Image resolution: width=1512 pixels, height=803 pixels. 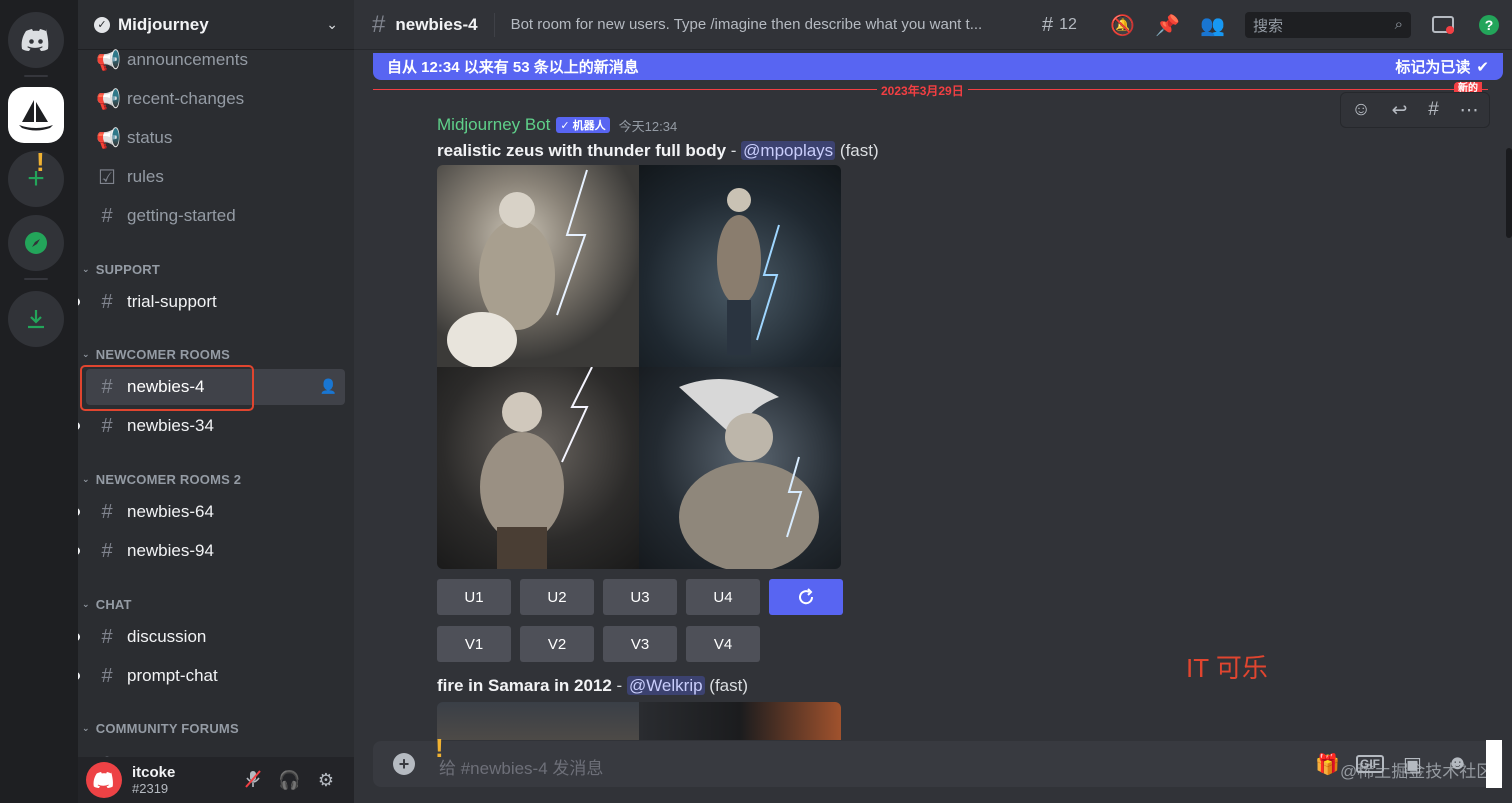 I want to click on explore-servers-button, so click(x=36, y=243).